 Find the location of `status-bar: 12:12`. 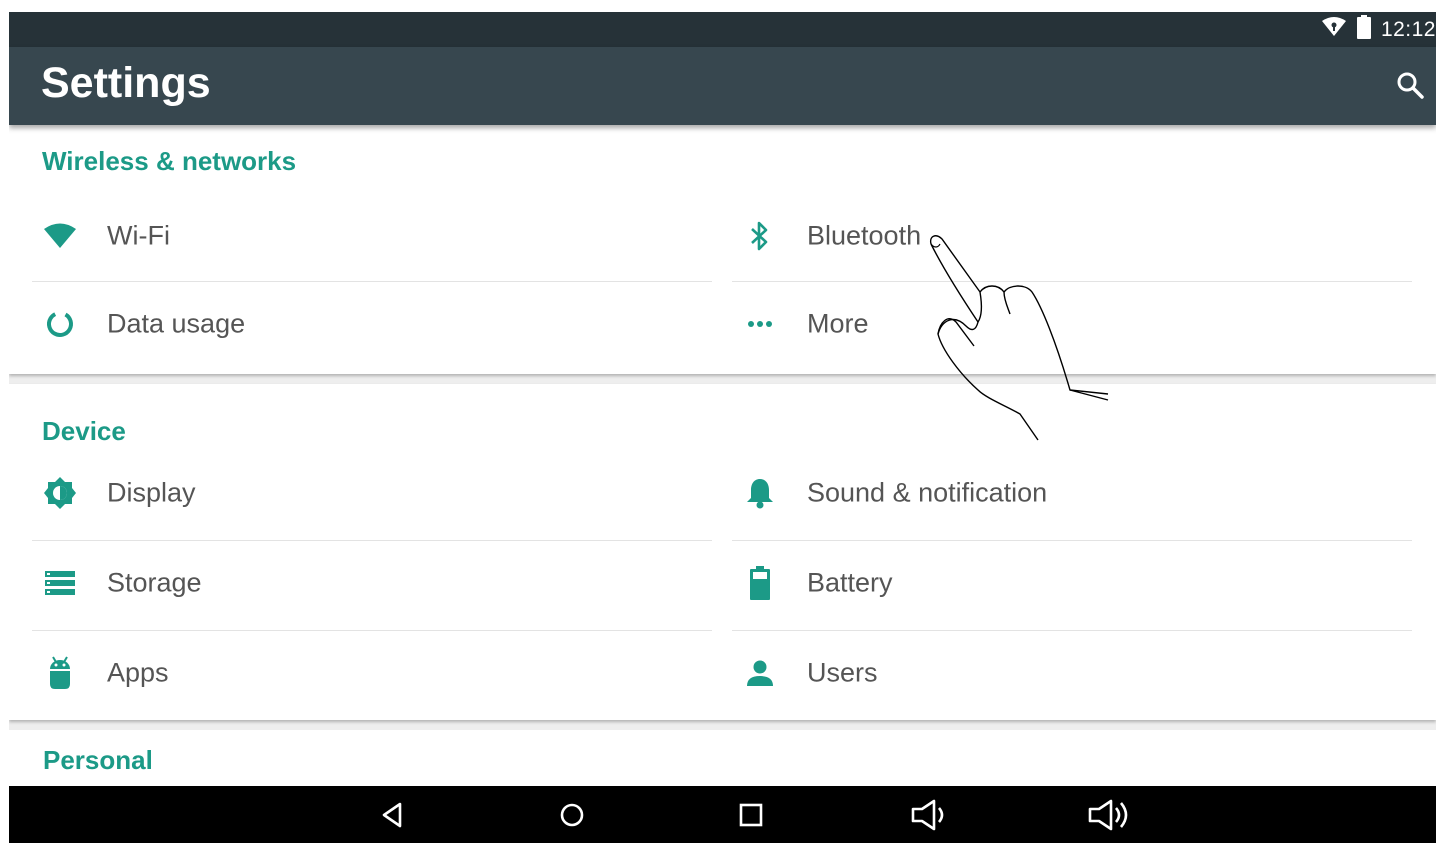

status-bar: 12:12 is located at coordinates (722, 29).